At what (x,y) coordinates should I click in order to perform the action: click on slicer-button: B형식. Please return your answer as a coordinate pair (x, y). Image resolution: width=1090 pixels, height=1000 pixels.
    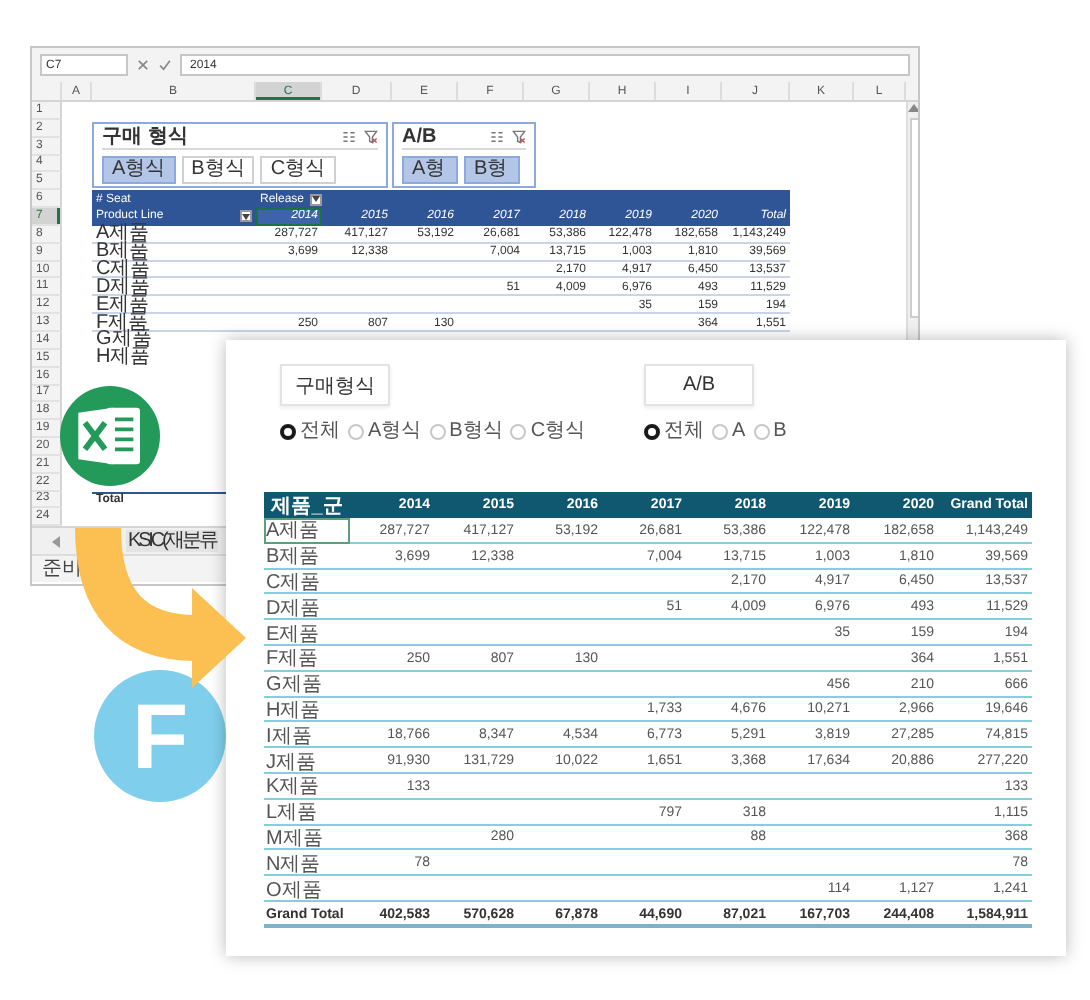
    Looking at the image, I should click on (218, 169).